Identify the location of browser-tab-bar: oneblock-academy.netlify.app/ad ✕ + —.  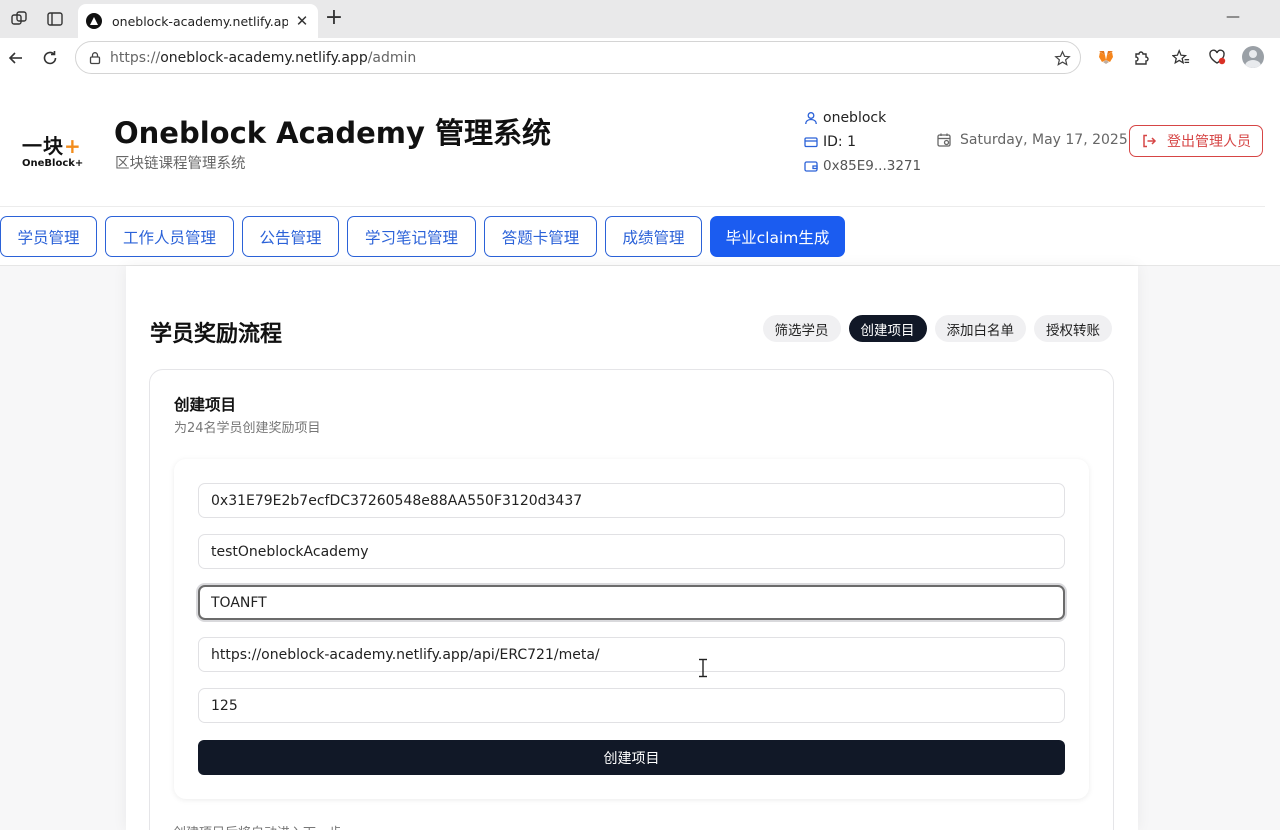
(640, 19).